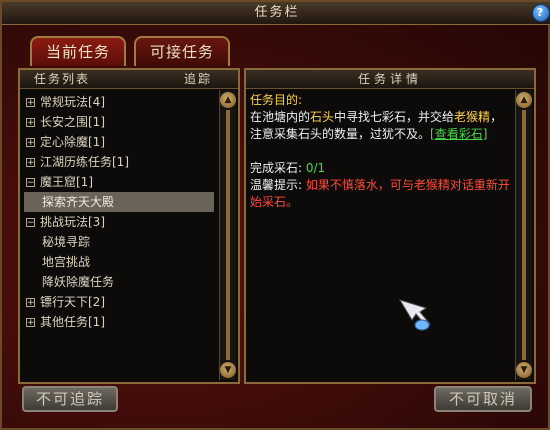 The height and width of the screenshot is (430, 550). Describe the element at coordinates (382, 168) in the screenshot. I see `task-progress: 完成采石: 0/1` at that location.